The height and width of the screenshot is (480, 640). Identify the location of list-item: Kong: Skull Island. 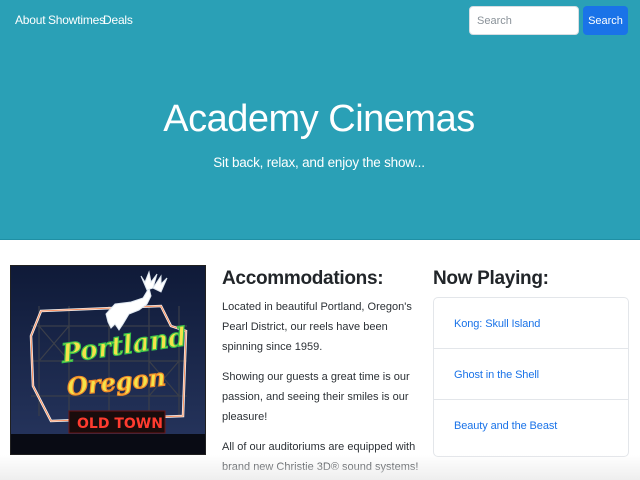
(531, 323).